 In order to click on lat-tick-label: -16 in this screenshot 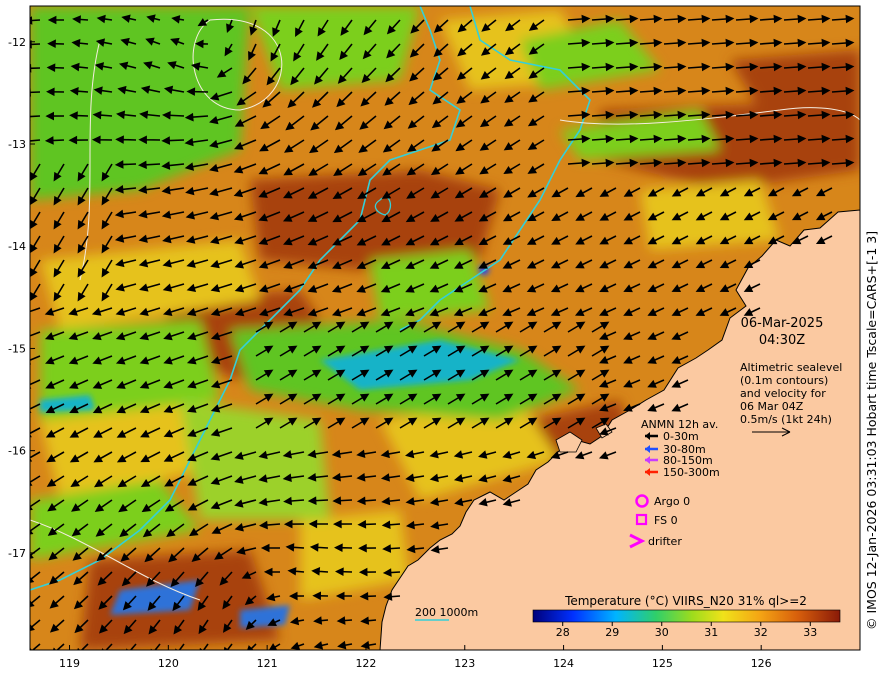, I will do `click(17, 451)`.